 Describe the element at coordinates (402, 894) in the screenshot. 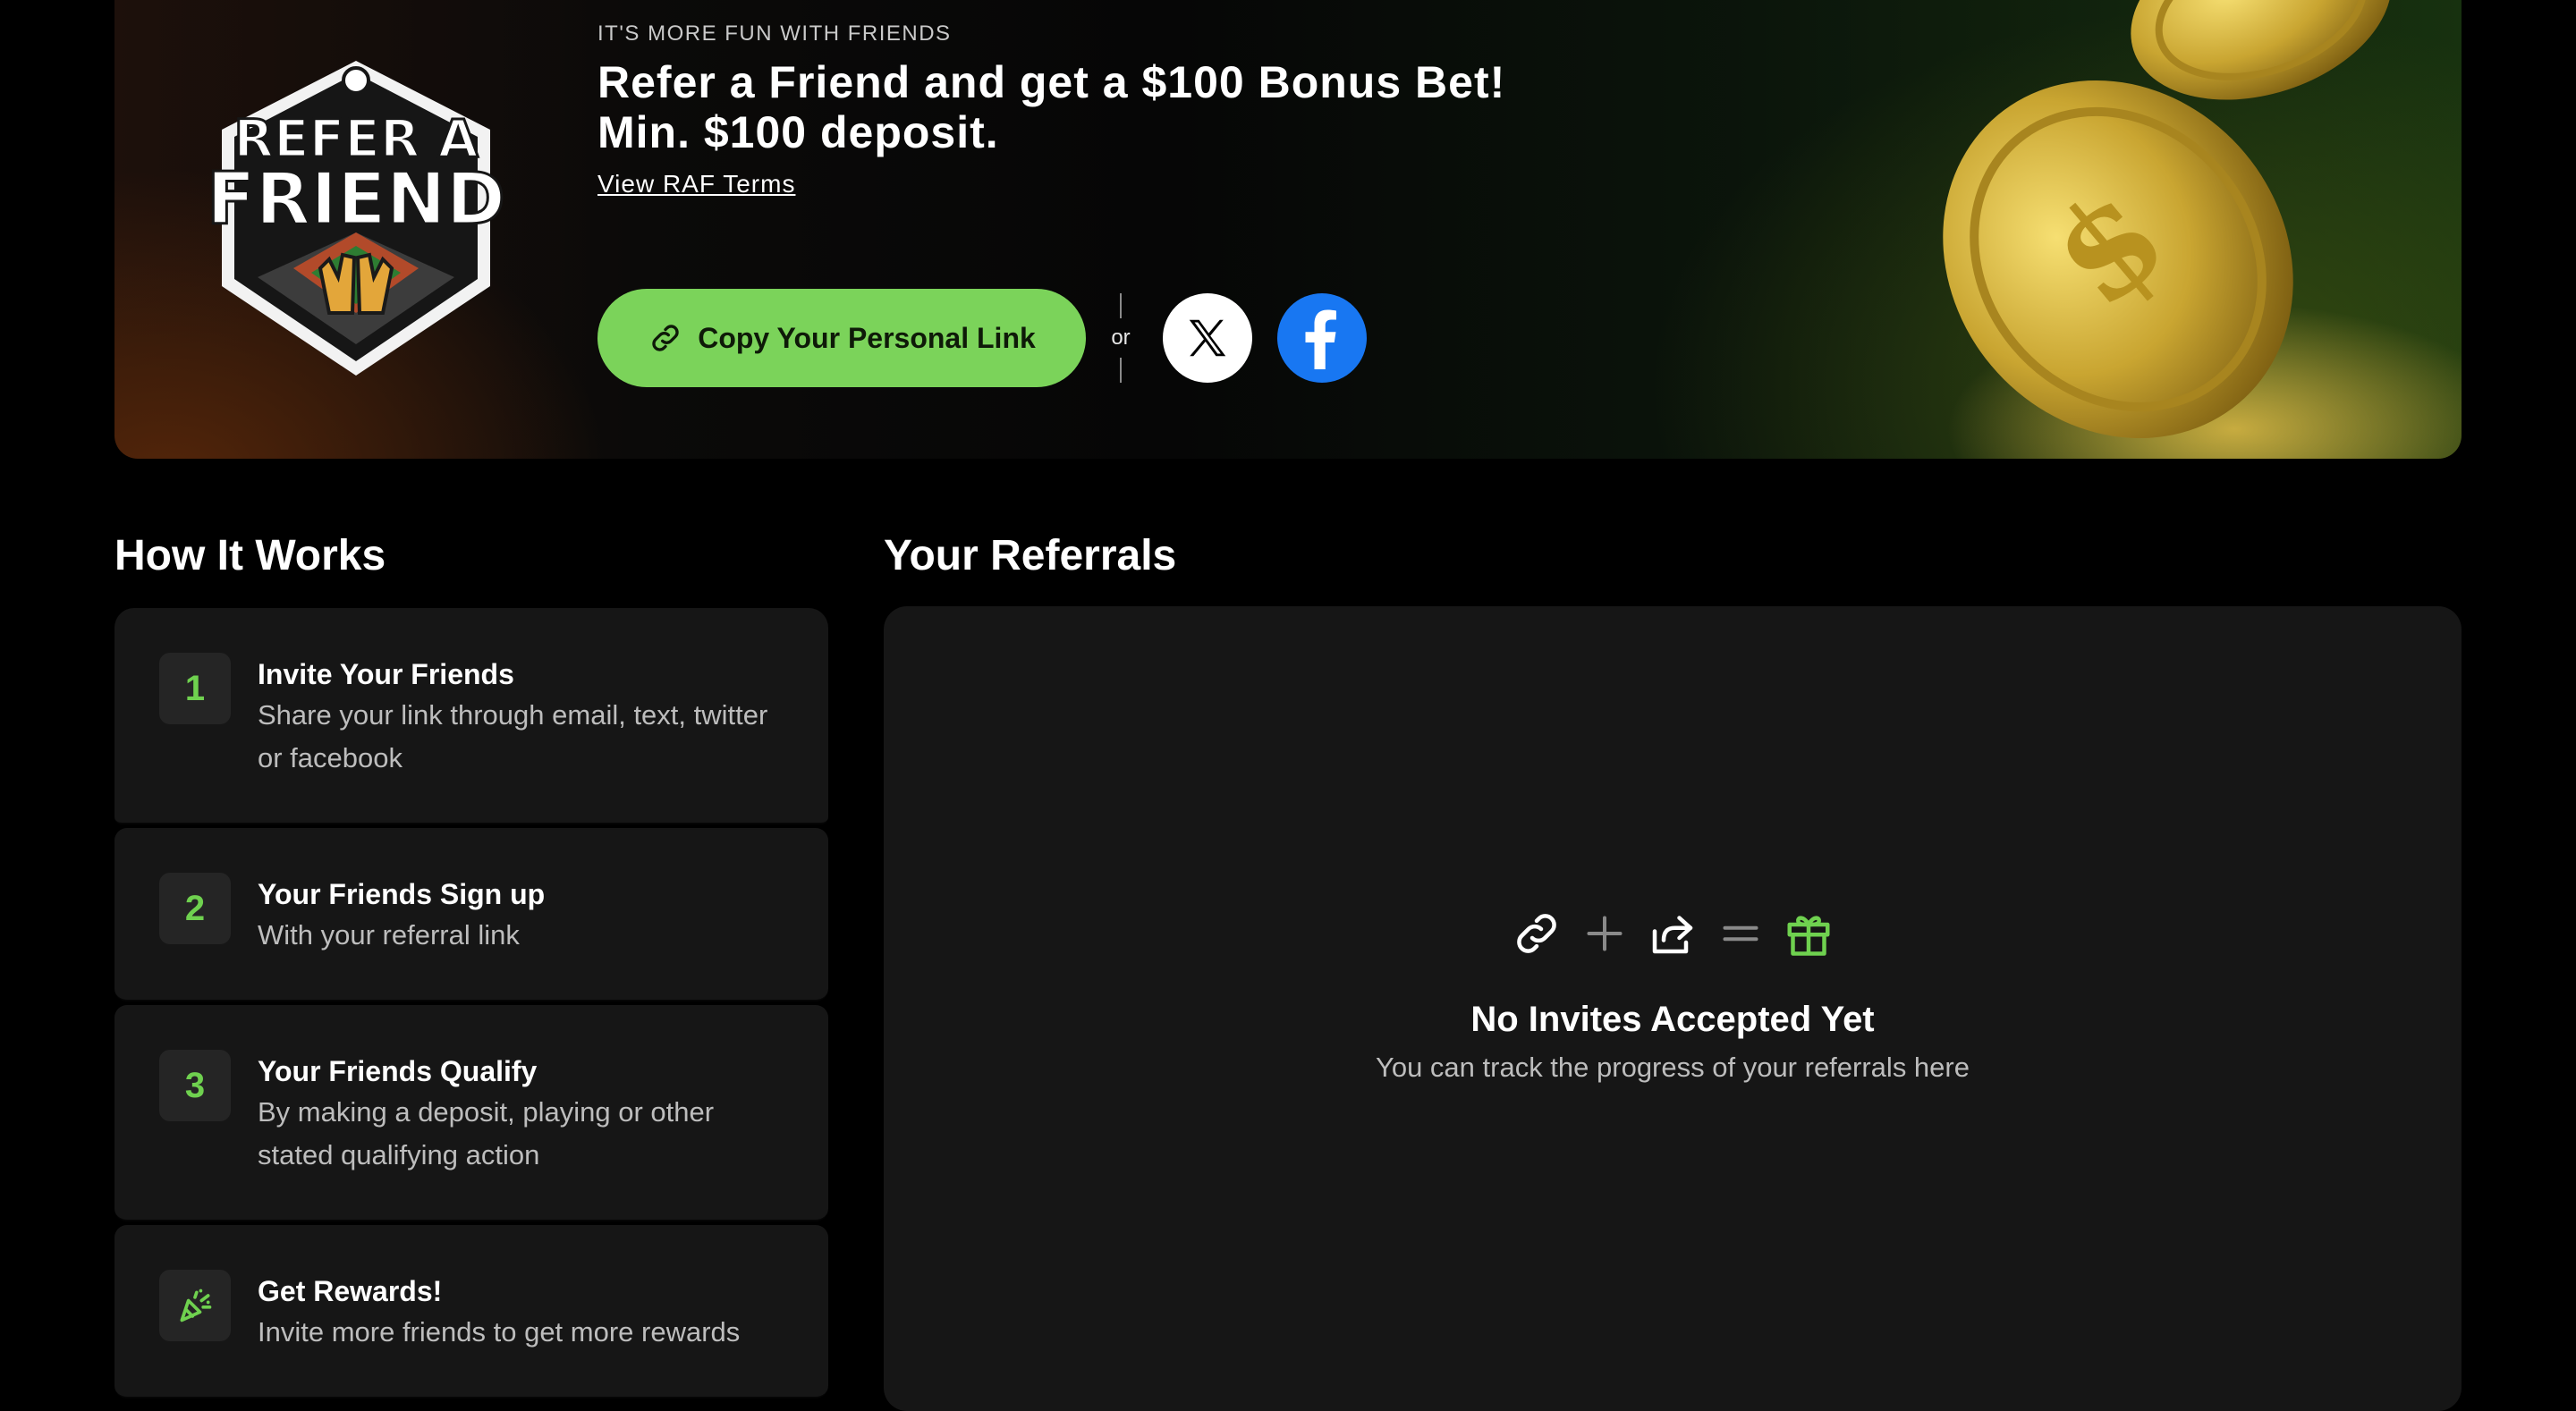

I see `step-title: Your Friends Sign up` at that location.